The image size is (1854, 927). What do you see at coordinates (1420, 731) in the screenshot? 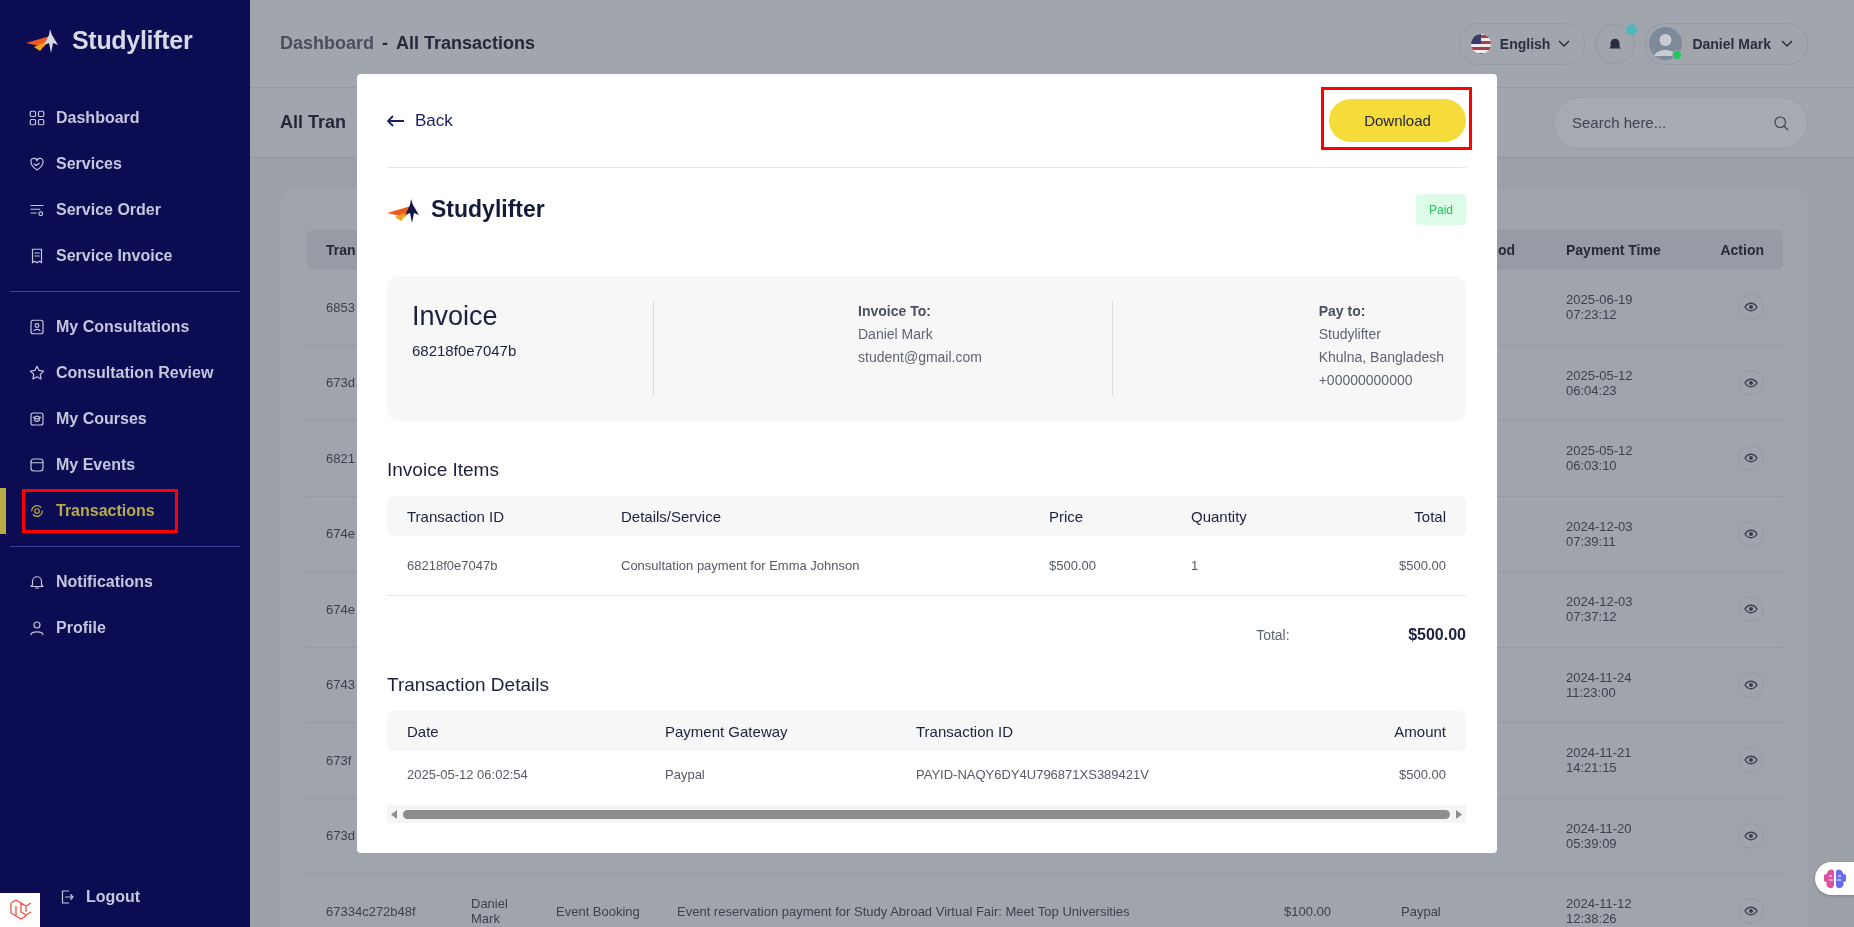
I see `column-header: Amount` at bounding box center [1420, 731].